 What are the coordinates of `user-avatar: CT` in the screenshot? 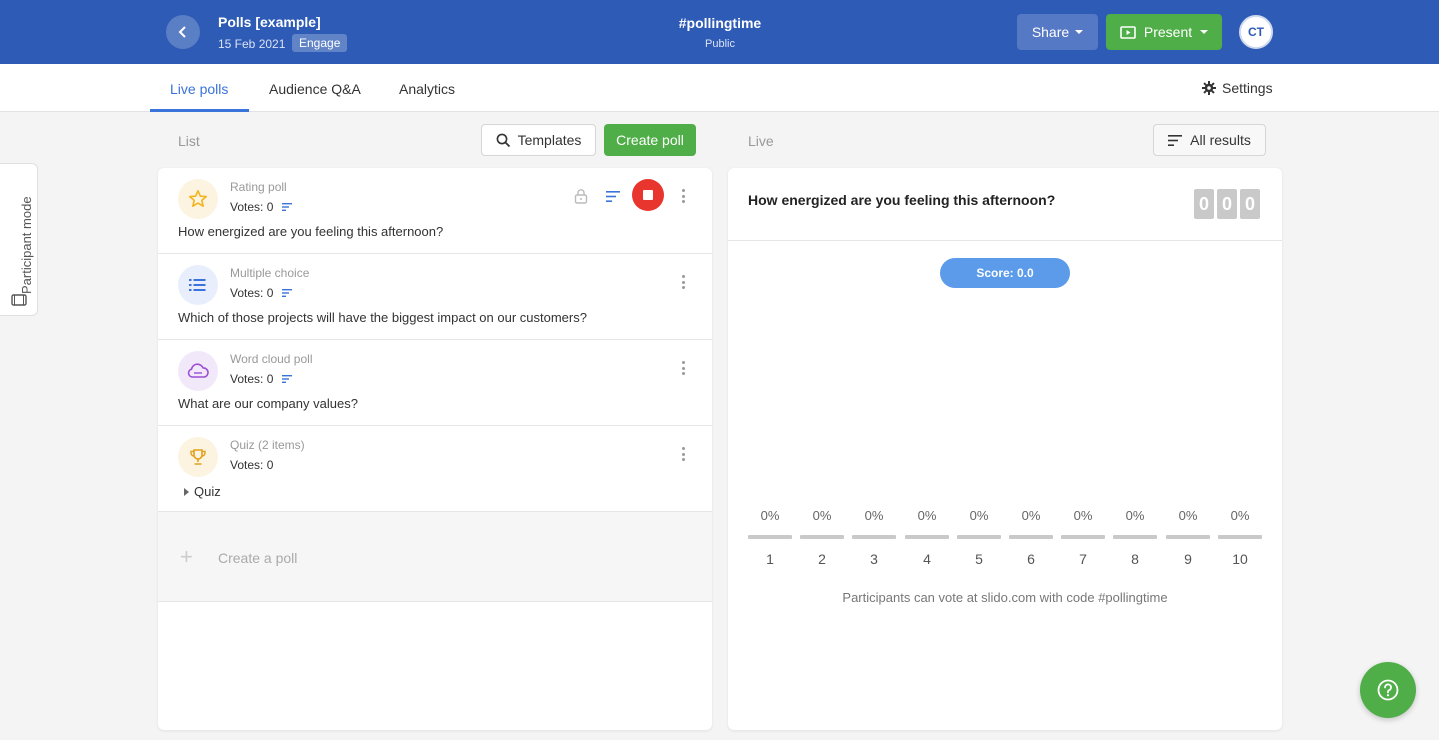 It's located at (1256, 32).